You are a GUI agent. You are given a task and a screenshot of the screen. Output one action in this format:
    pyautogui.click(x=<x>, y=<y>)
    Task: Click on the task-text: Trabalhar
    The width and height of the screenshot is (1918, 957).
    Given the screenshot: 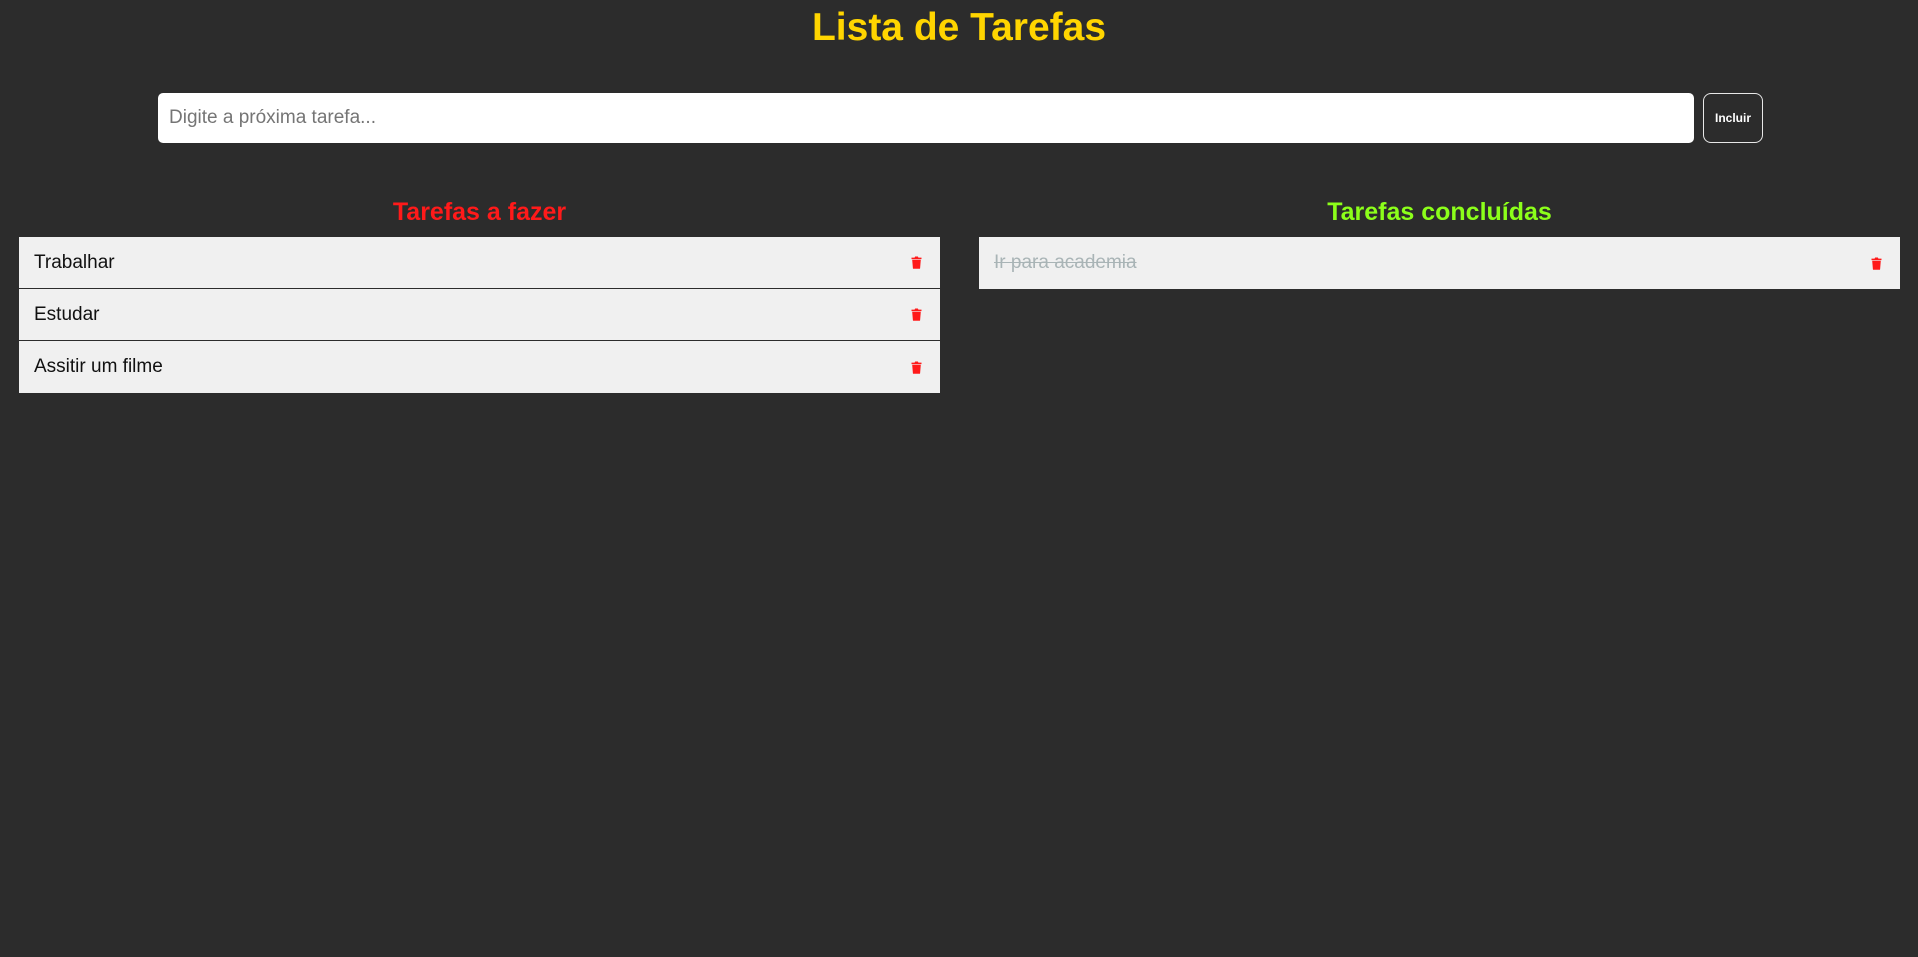 What is the action you would take?
    pyautogui.click(x=74, y=262)
    